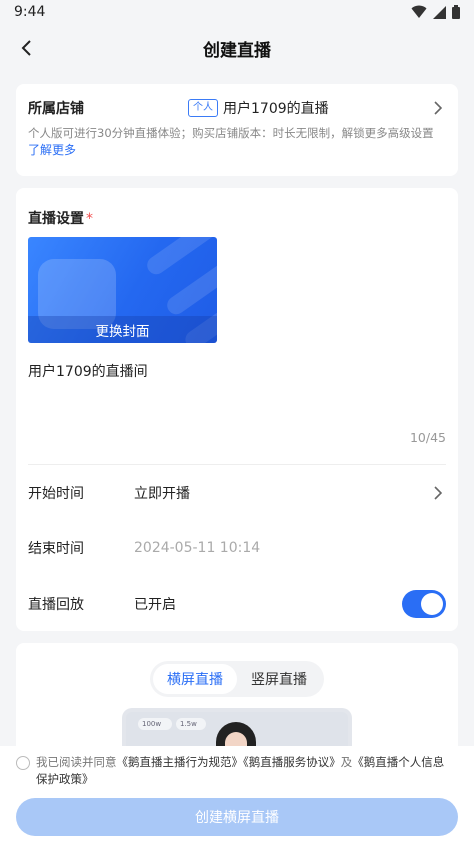  What do you see at coordinates (76, 762) in the screenshot?
I see `agree-prefix: 我已阅读并同意` at bounding box center [76, 762].